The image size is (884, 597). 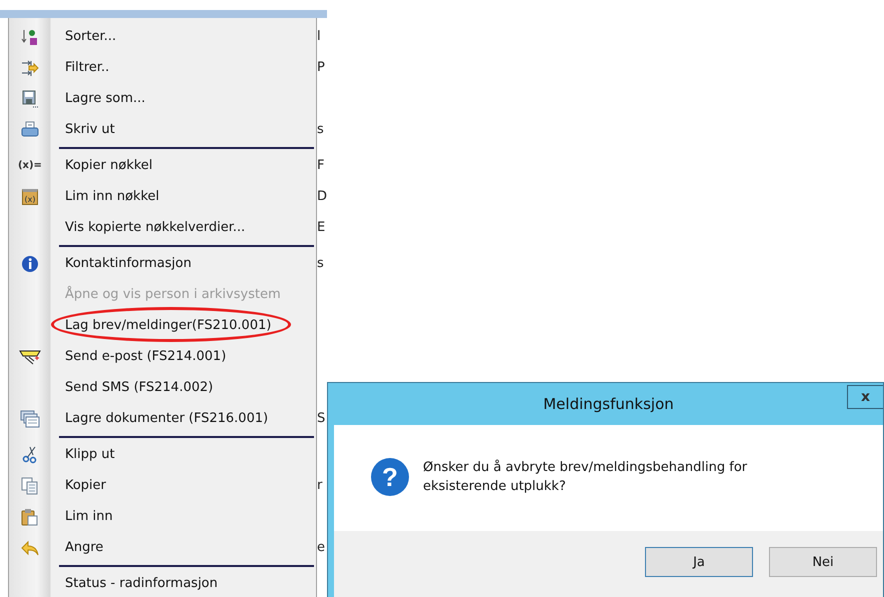 I want to click on dialog-message: Ønsker du å avbryte brev/meldingsbehandling for eksisterende utplukk?, so click(x=585, y=477).